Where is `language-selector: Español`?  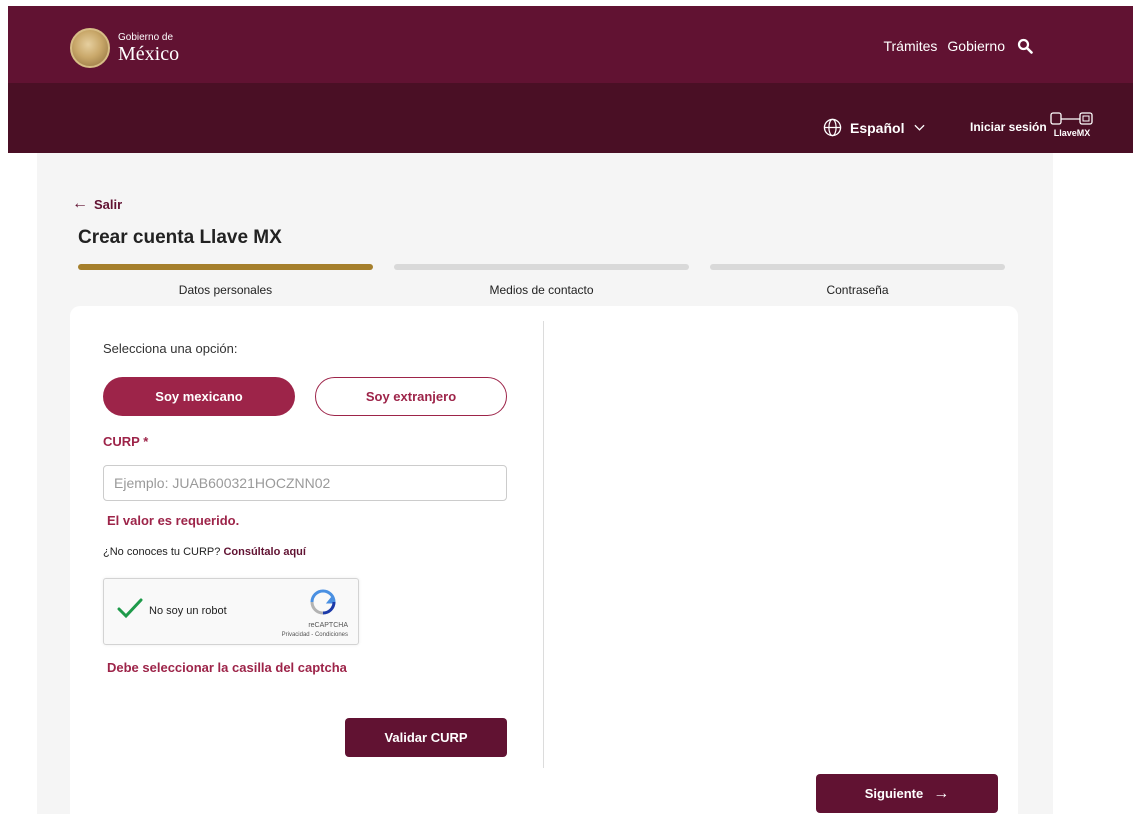 language-selector: Español is located at coordinates (874, 127).